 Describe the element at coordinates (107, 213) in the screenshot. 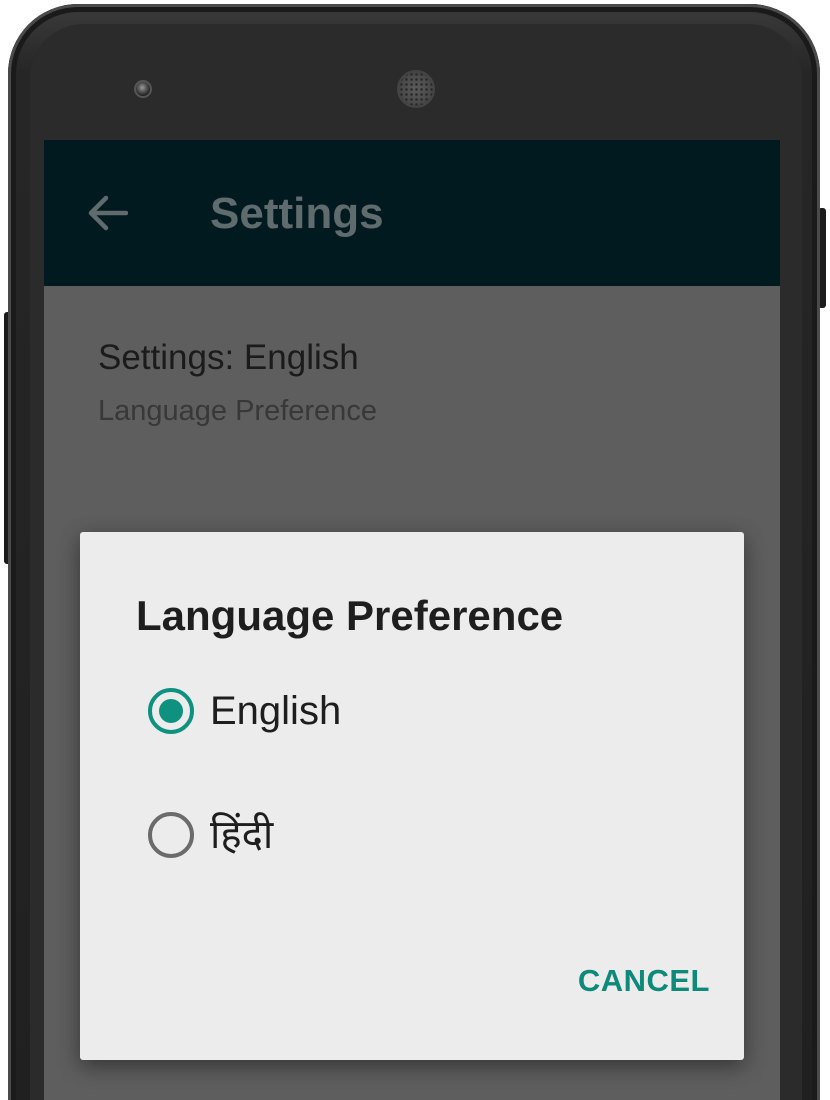

I see `arrow-back-icon` at that location.